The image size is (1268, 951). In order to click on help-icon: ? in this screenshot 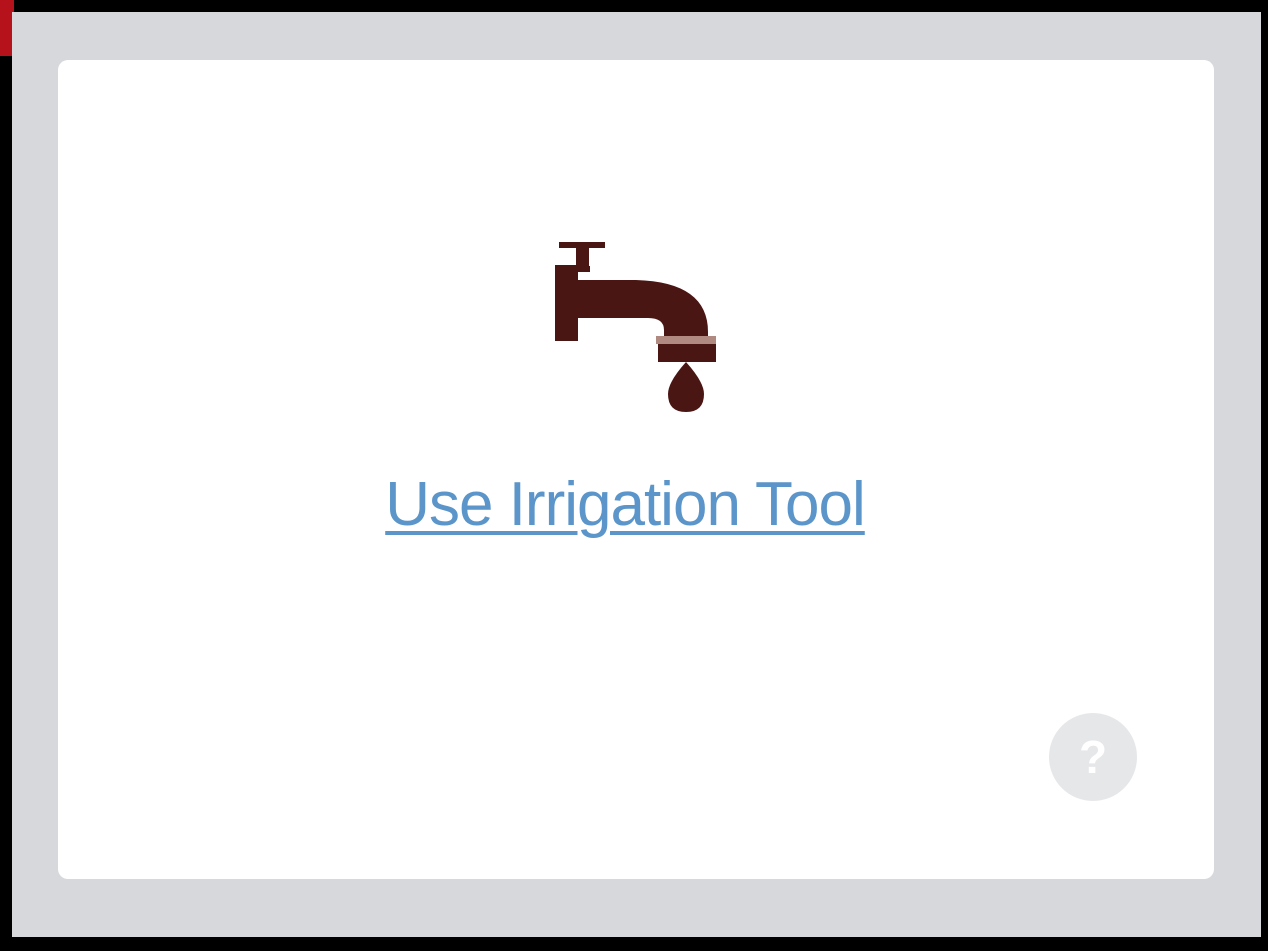, I will do `click(1093, 757)`.